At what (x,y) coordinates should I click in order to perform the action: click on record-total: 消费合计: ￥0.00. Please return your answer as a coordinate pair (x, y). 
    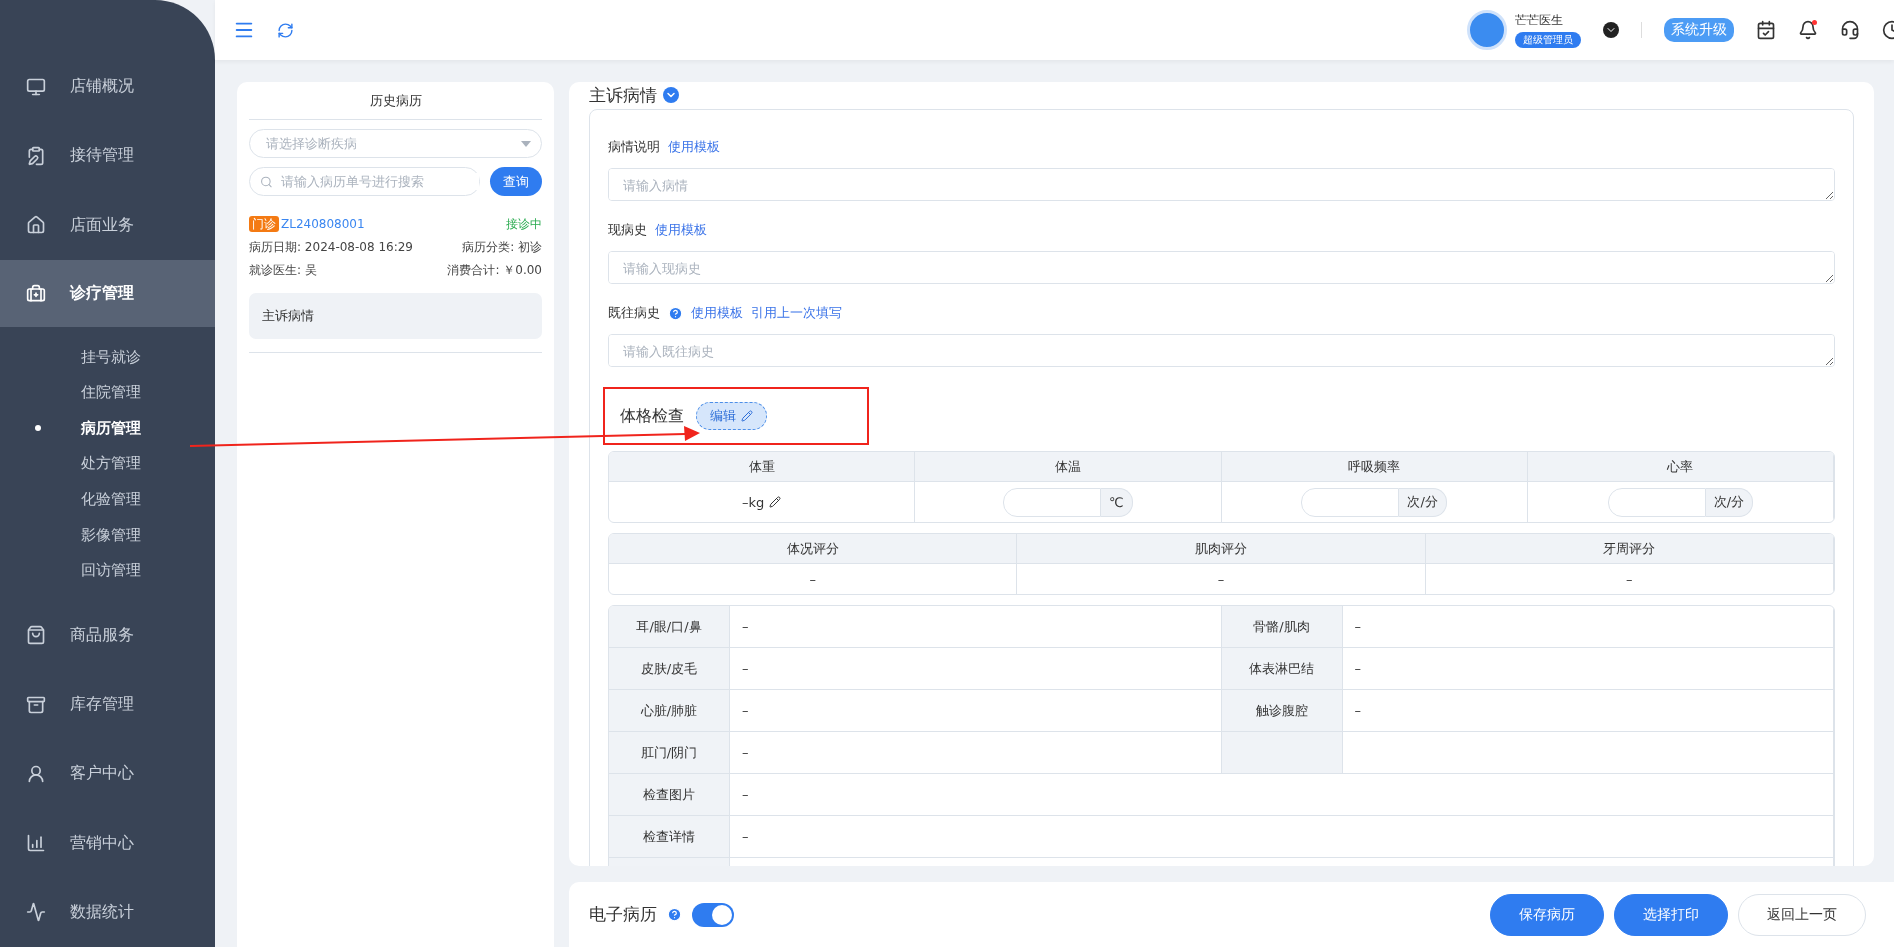
    Looking at the image, I should click on (494, 270).